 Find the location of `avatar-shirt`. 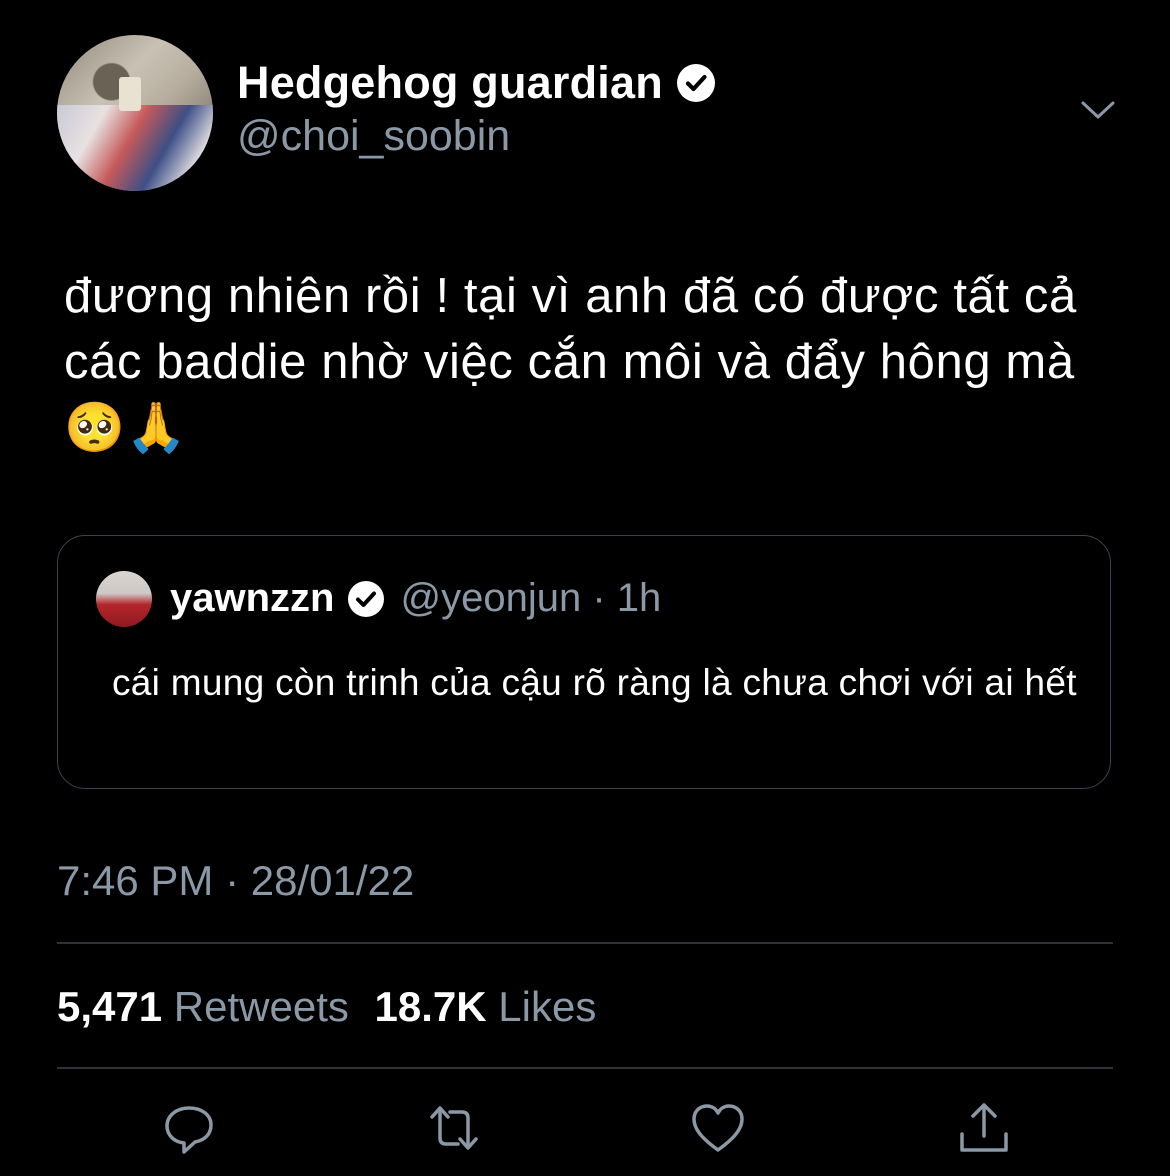

avatar-shirt is located at coordinates (135, 148).